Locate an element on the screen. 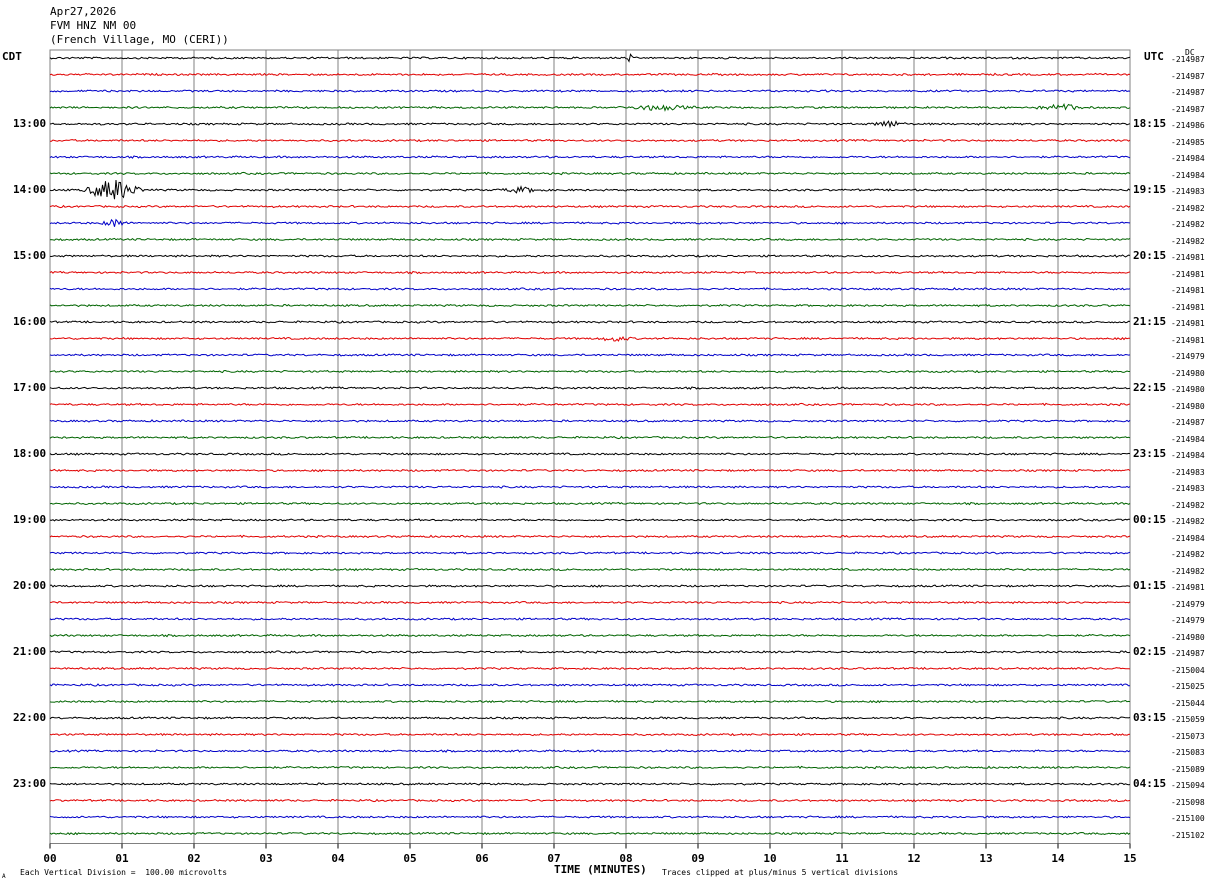 The height and width of the screenshot is (886, 1210). dc-offset-label: -214985 is located at coordinates (1188, 142).